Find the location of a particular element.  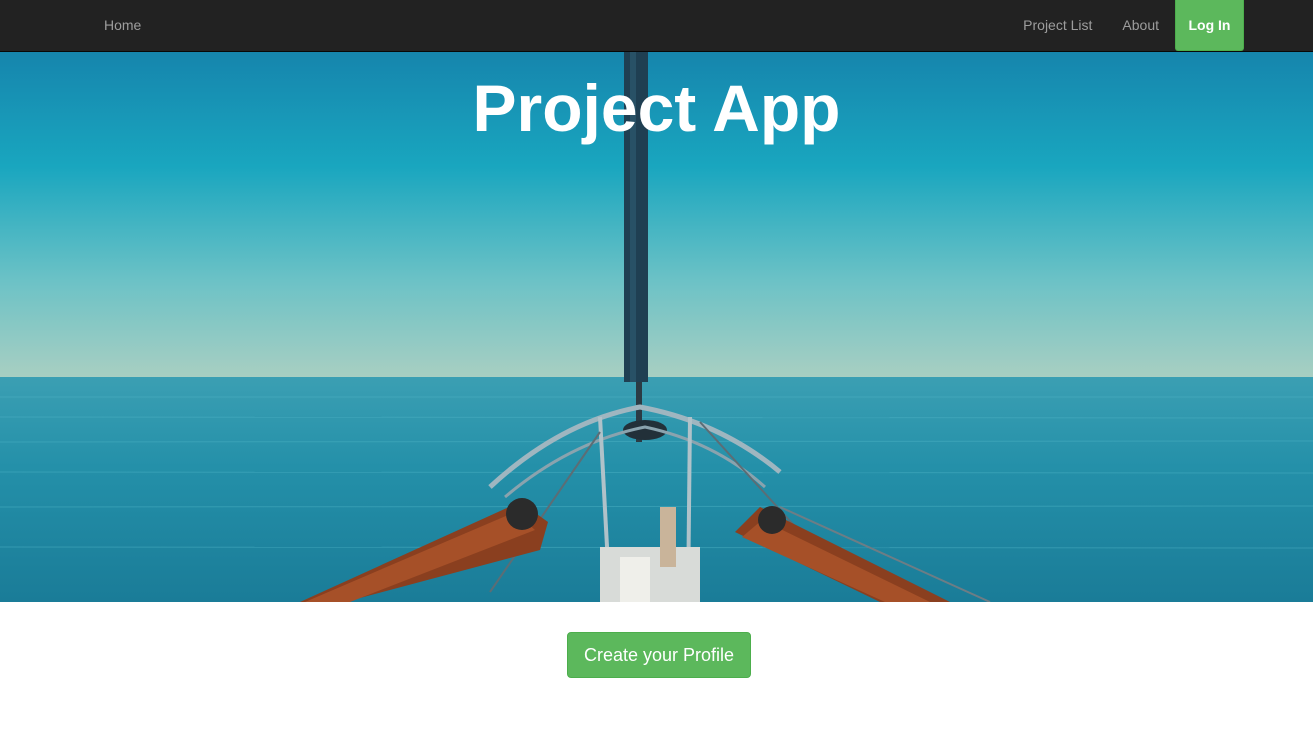

nav-right-group: Project List About Log In is located at coordinates (1126, 26).